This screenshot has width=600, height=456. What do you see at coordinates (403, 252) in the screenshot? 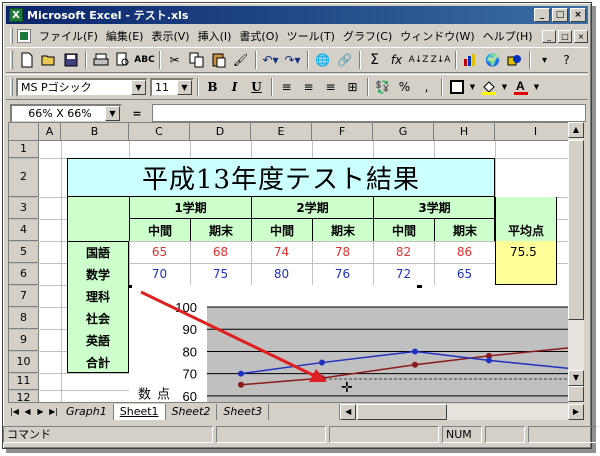
I see `kokugo-t3-mid: 82` at bounding box center [403, 252].